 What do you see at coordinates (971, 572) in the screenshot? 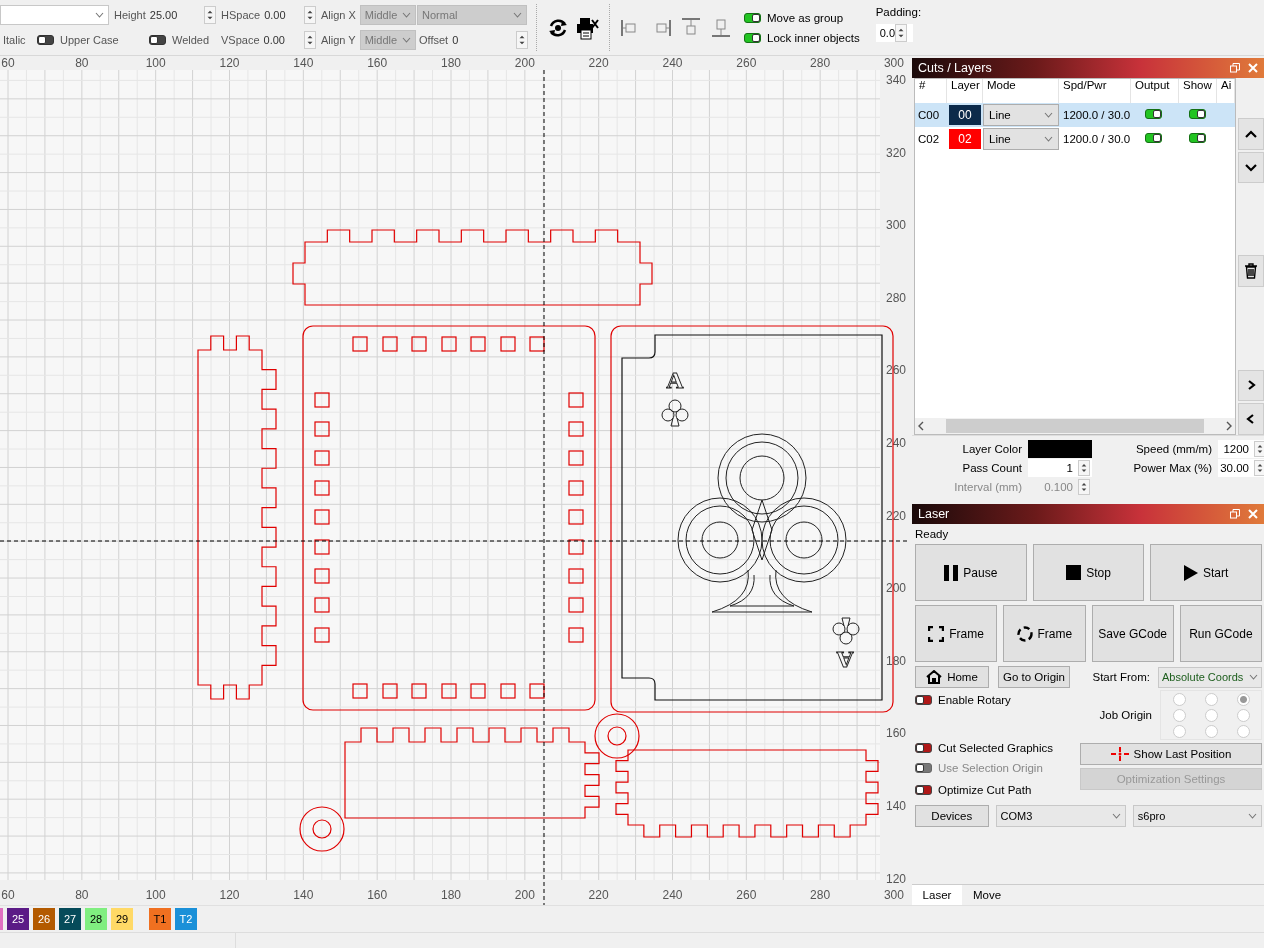
I see `laser-control-button: Pause` at bounding box center [971, 572].